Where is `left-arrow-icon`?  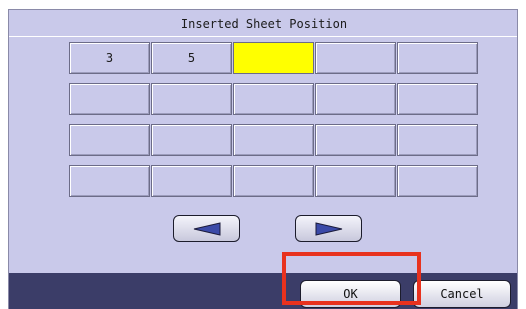 left-arrow-icon is located at coordinates (206, 228).